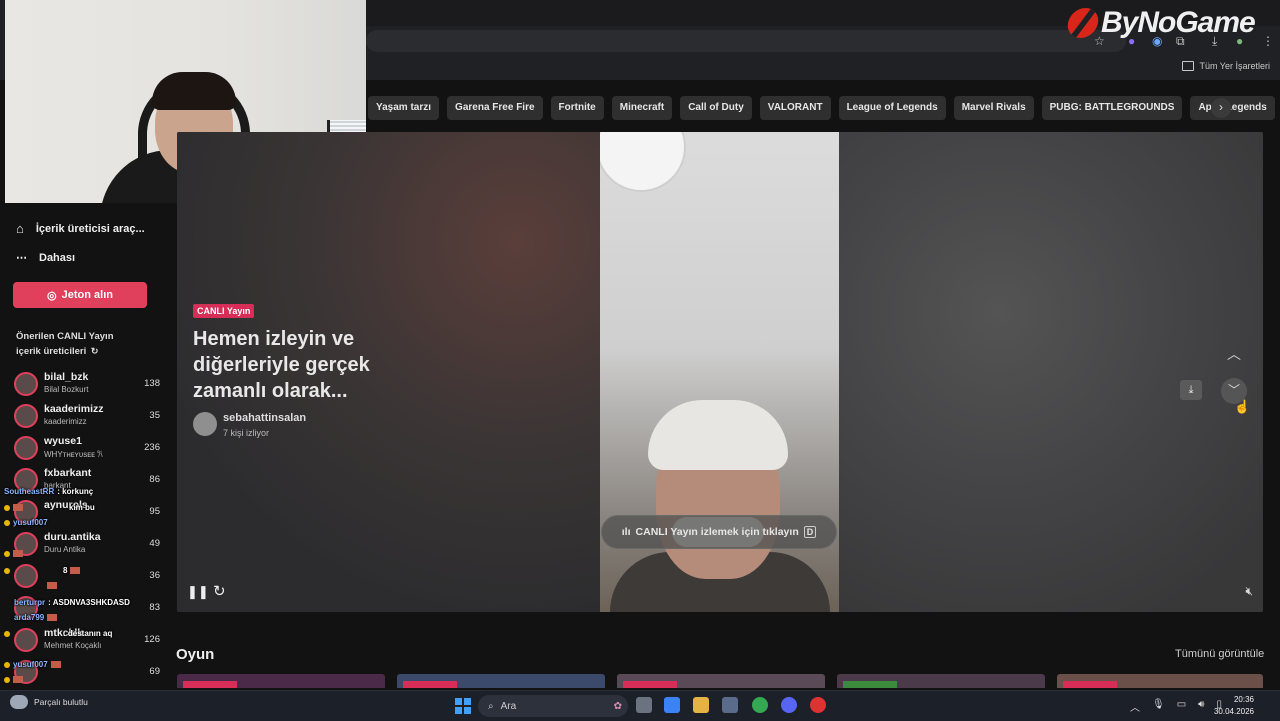 The height and width of the screenshot is (721, 1280). Describe the element at coordinates (1181, 706) in the screenshot. I see `network-icon: ▭` at that location.